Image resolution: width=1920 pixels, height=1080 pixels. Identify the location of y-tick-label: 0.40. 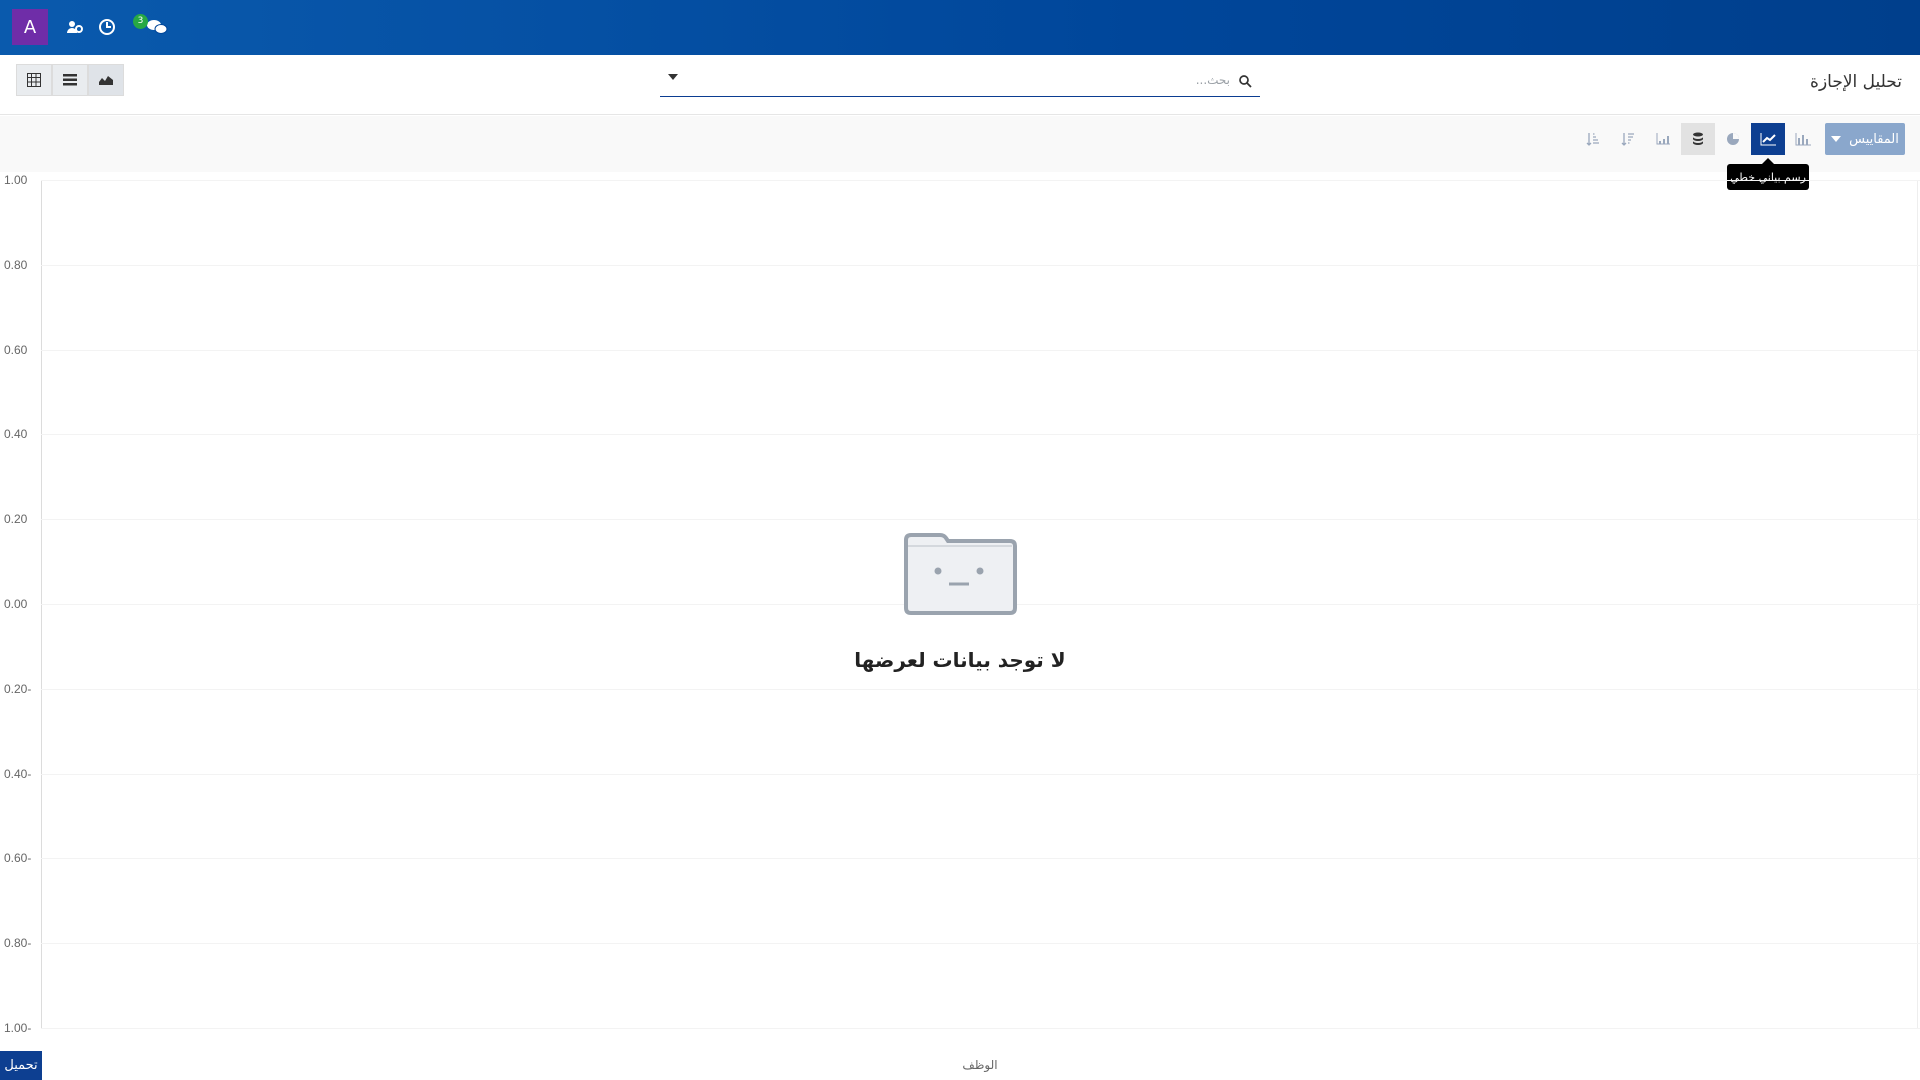
(16, 434).